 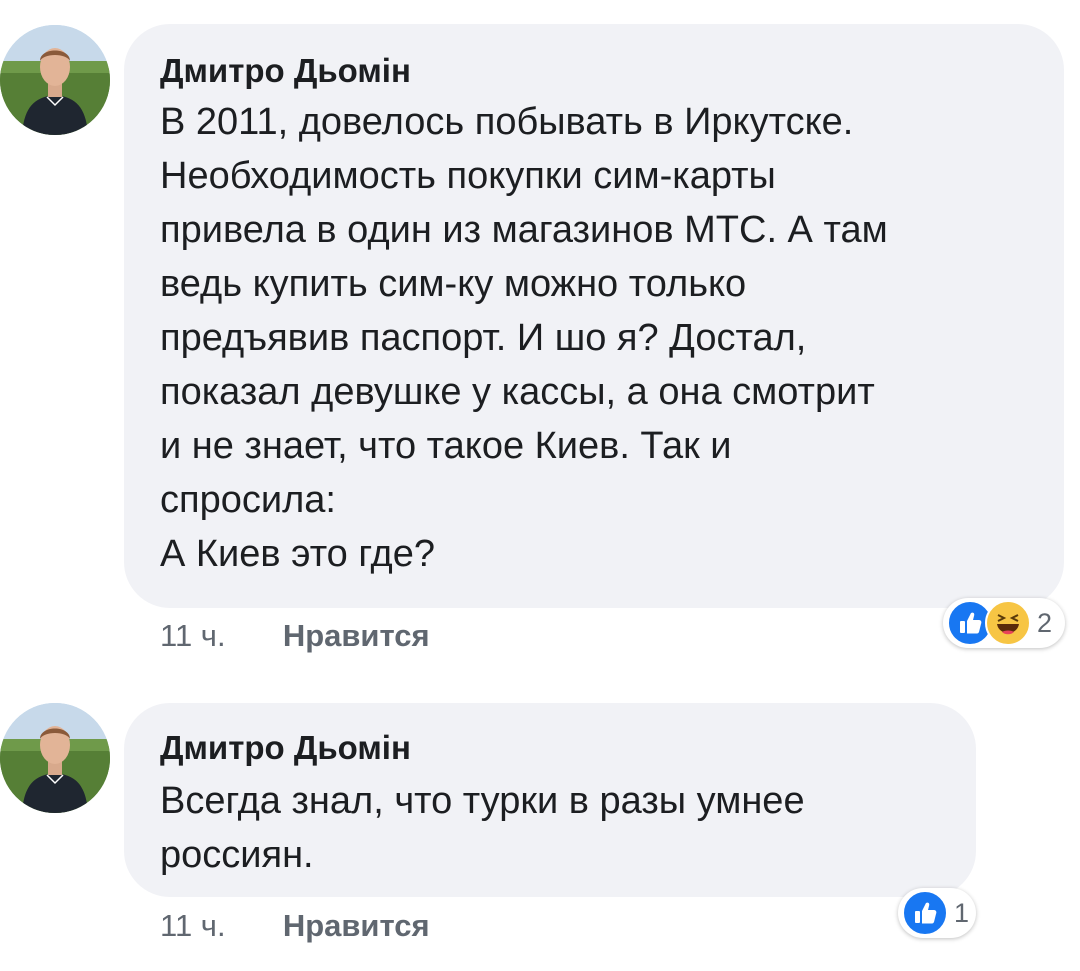 I want to click on like-button: Нравится, so click(x=356, y=925).